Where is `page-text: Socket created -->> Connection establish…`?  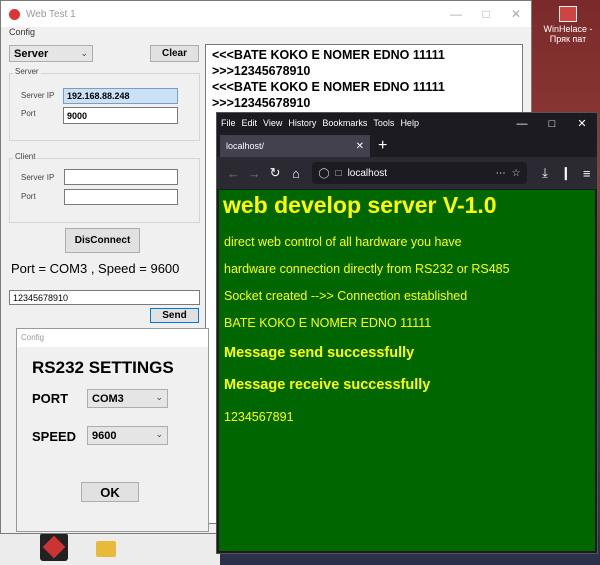
page-text: Socket created -->> Connection establish… is located at coordinates (346, 296).